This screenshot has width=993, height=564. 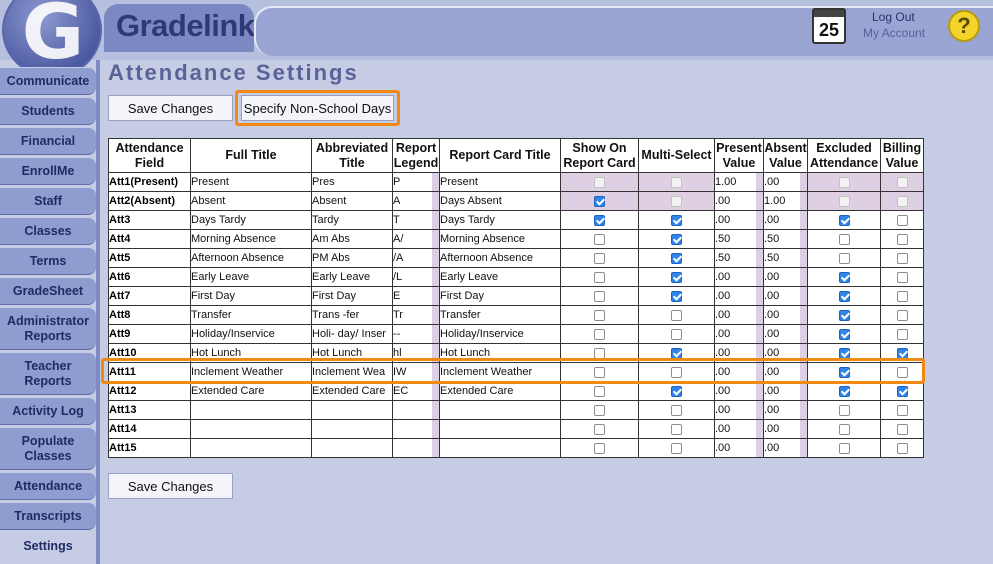 I want to click on report-card-title-input: Afternoon Absence, so click(x=500, y=258).